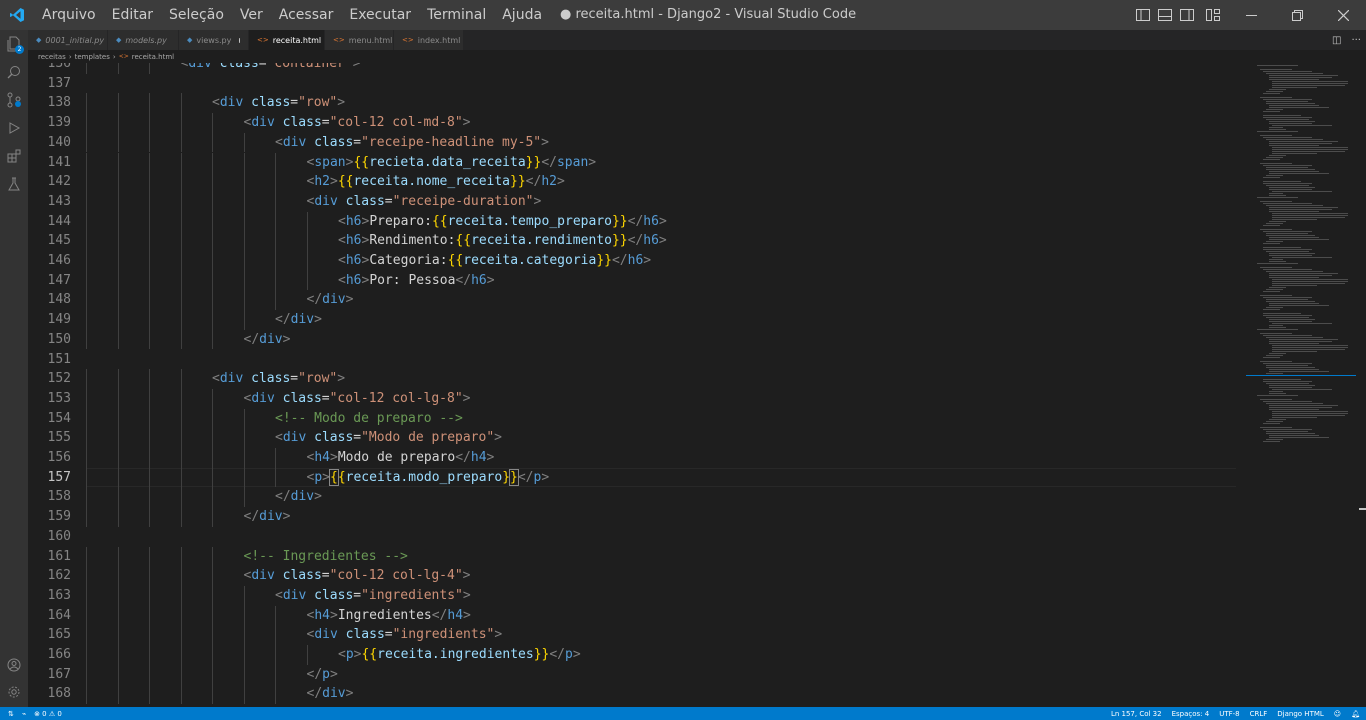  Describe the element at coordinates (637, 694) in the screenshot. I see `code-line: 168 </div>` at that location.